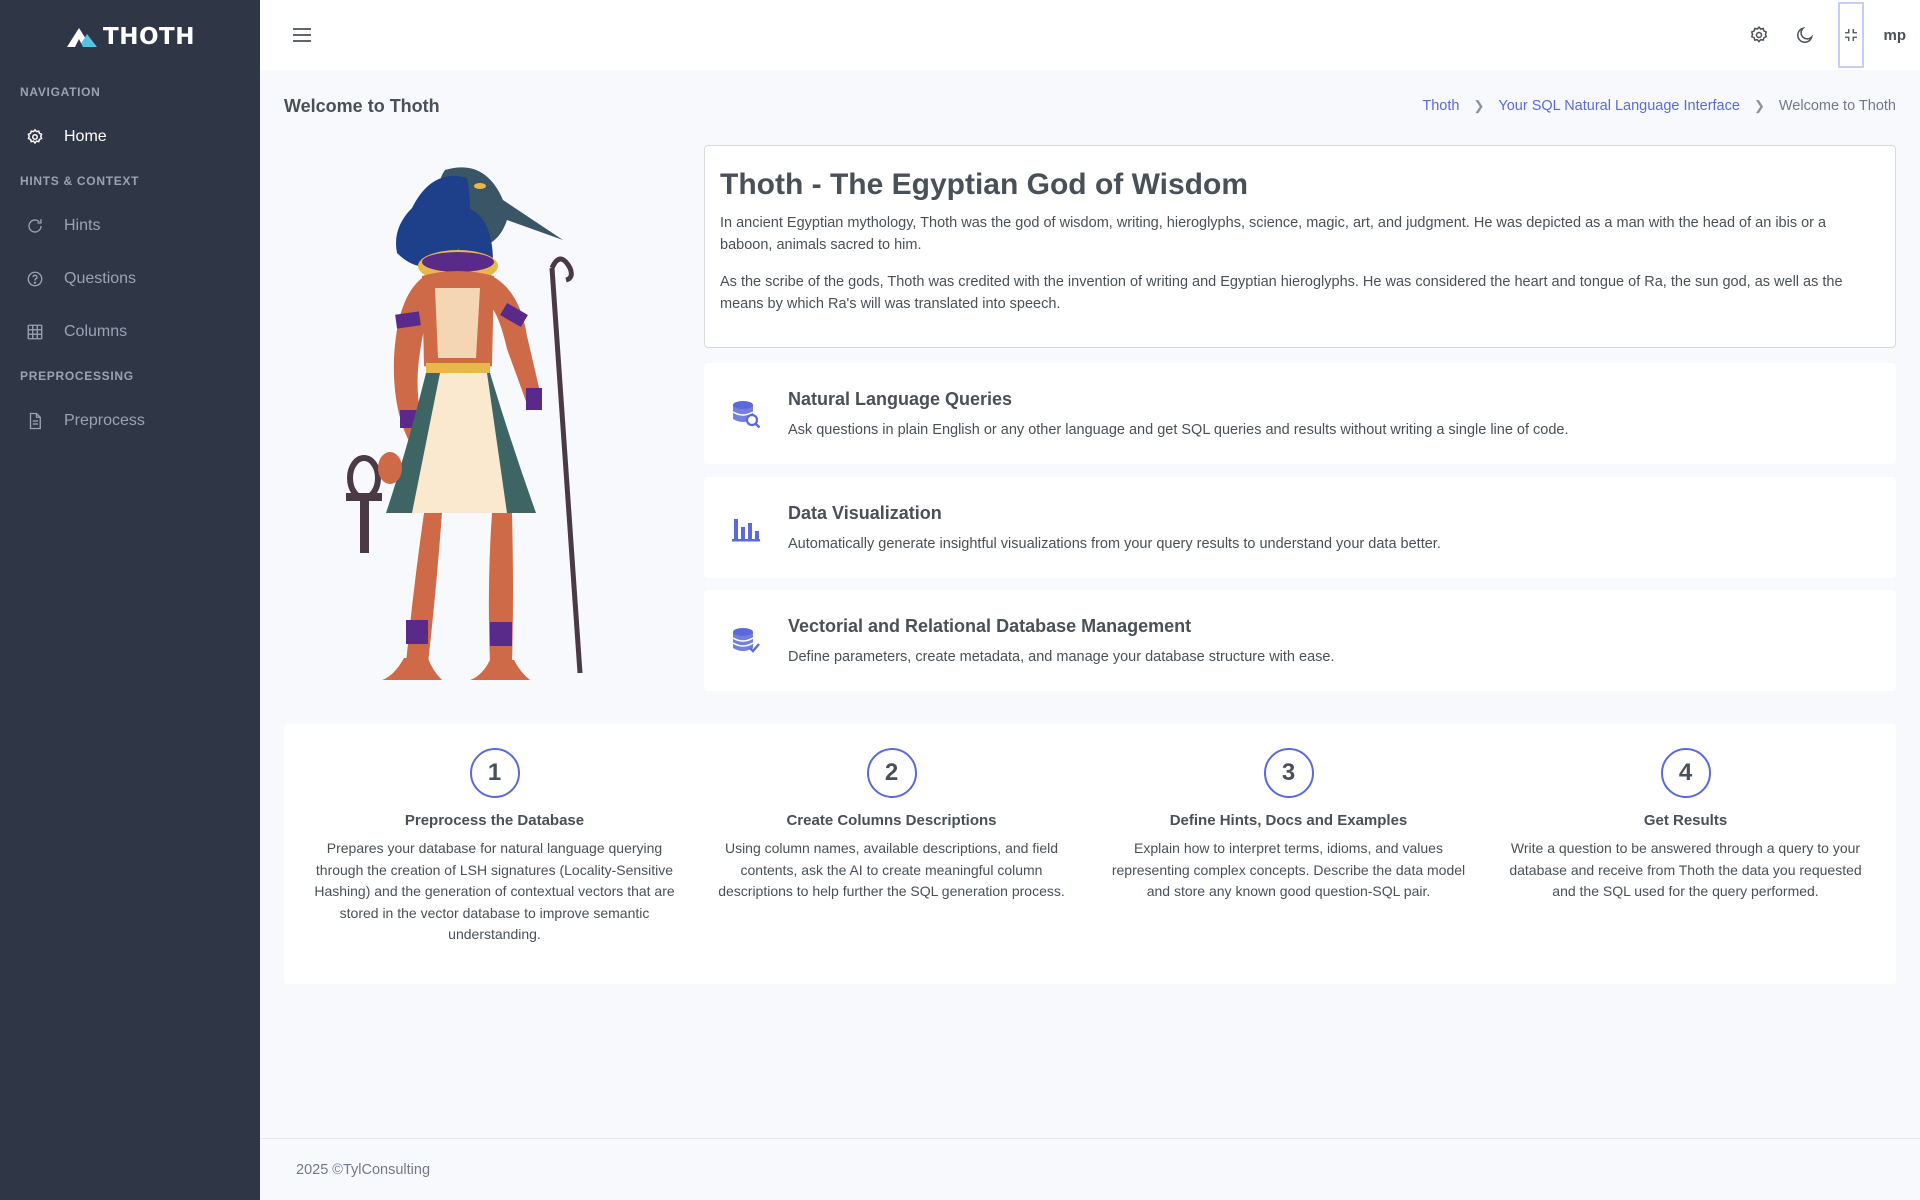 This screenshot has height=1200, width=1920. What do you see at coordinates (1288, 773) in the screenshot?
I see `step-number: 3` at bounding box center [1288, 773].